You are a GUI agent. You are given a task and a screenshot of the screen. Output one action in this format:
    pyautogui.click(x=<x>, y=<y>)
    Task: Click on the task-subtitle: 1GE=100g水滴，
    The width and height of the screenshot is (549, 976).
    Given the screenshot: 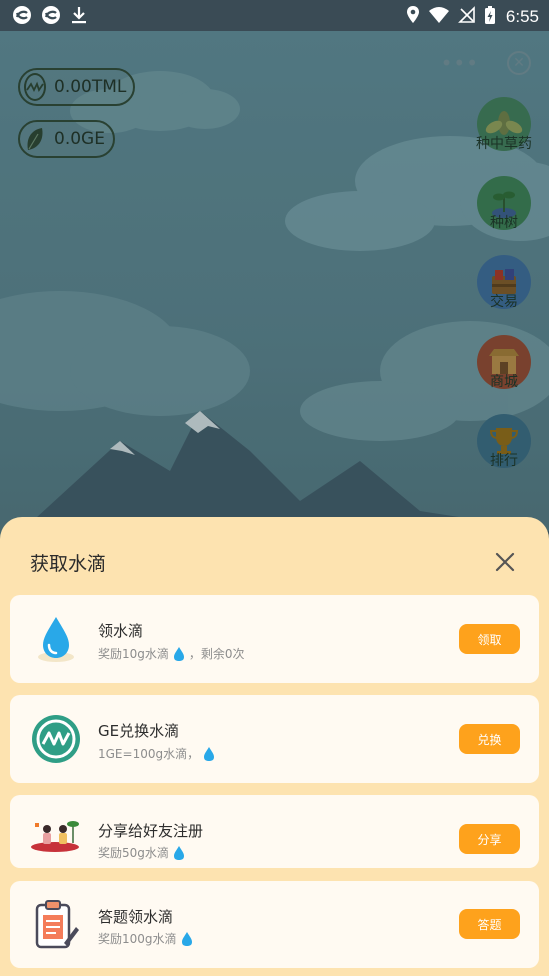 What is the action you would take?
    pyautogui.click(x=157, y=753)
    